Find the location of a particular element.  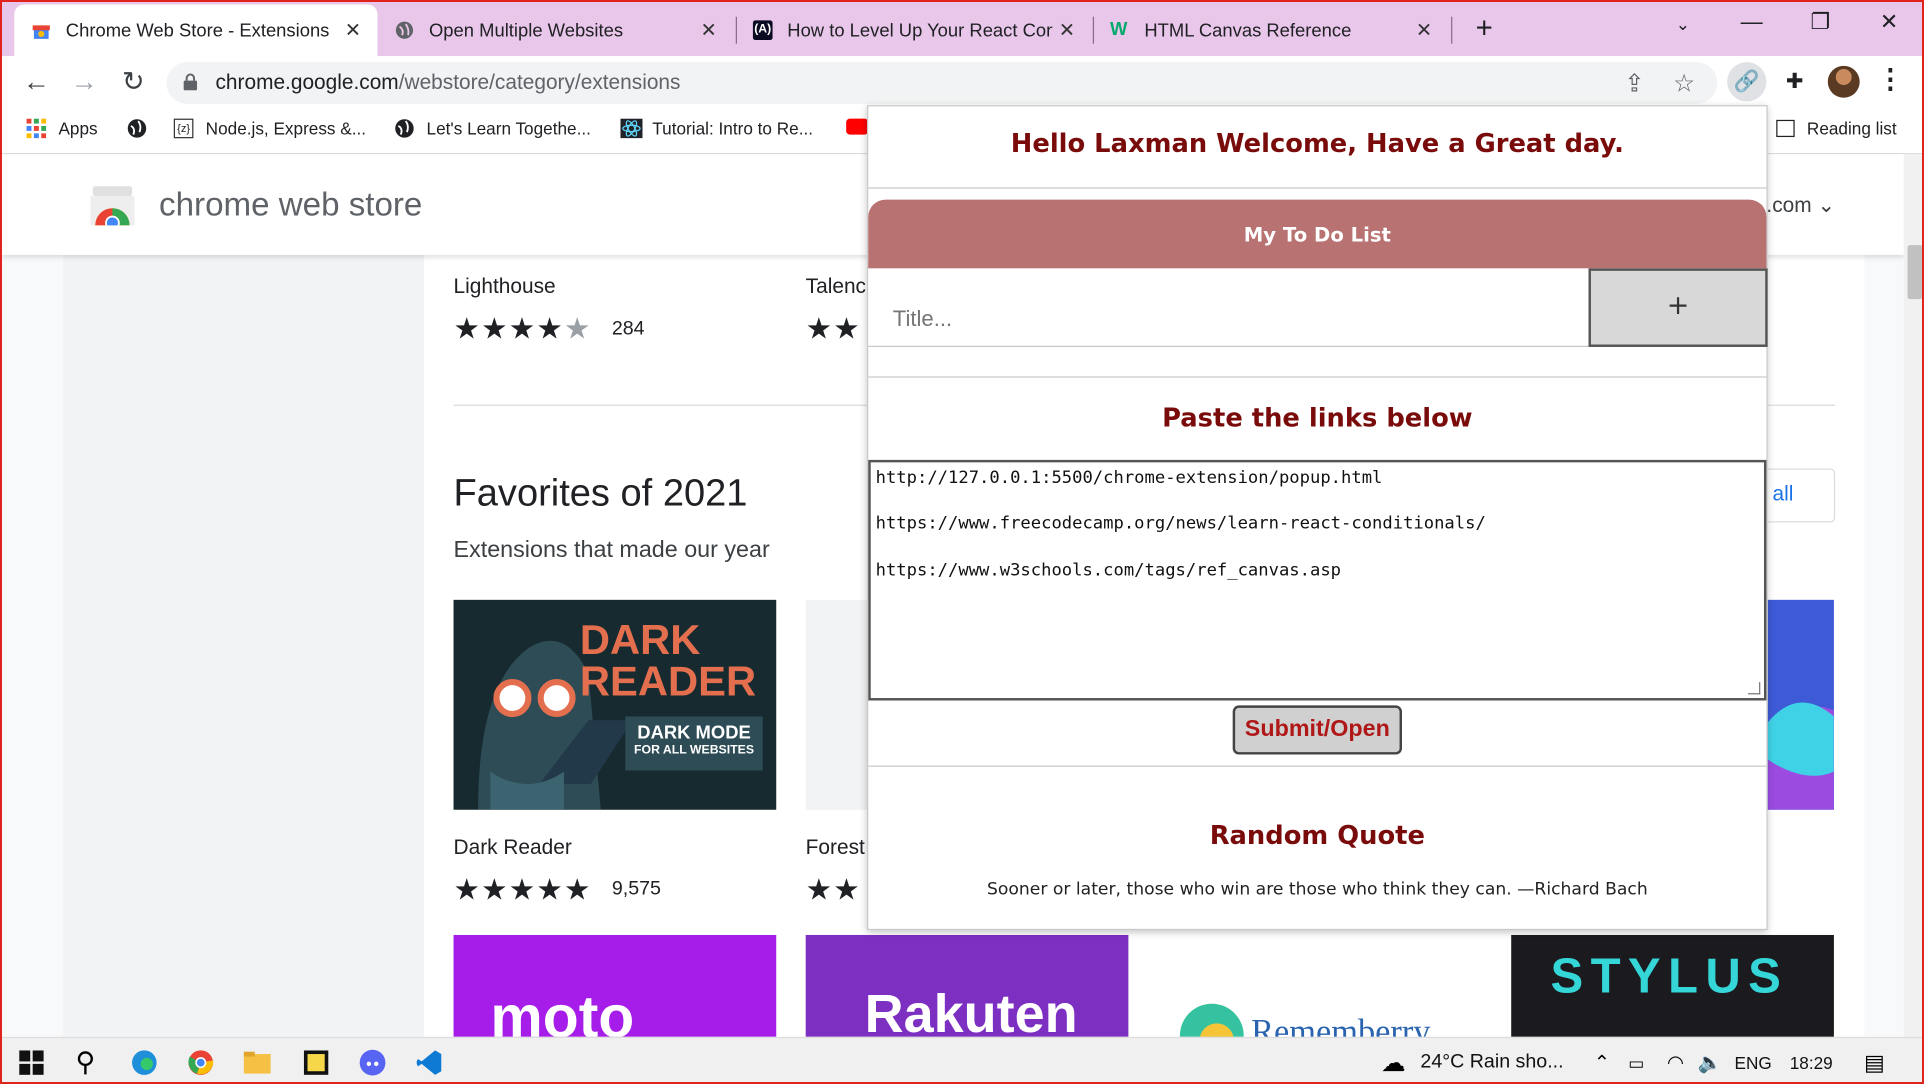

account-email: .com is located at coordinates (1789, 205).